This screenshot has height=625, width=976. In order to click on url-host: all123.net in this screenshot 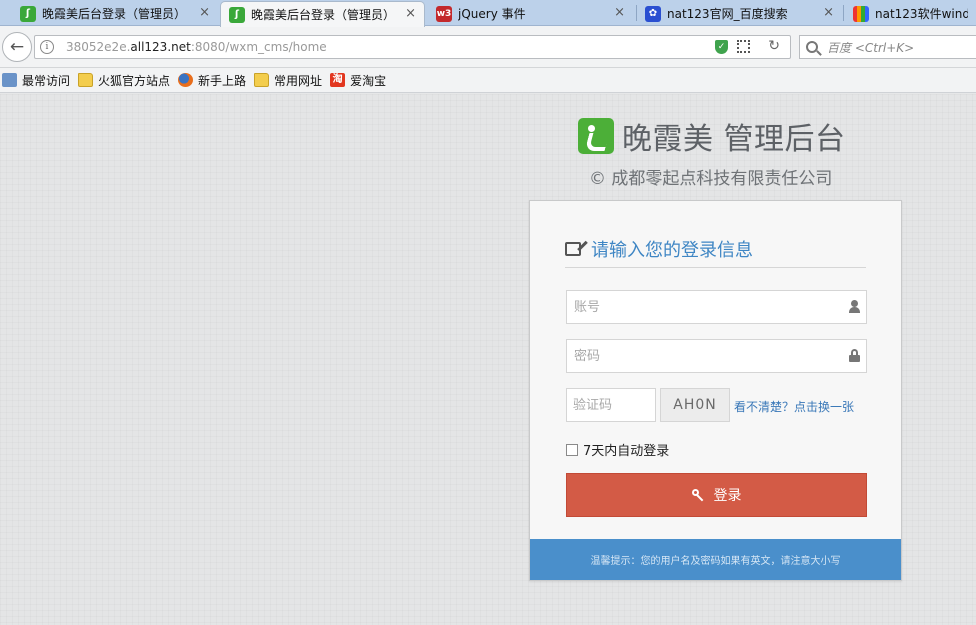, I will do `click(160, 47)`.